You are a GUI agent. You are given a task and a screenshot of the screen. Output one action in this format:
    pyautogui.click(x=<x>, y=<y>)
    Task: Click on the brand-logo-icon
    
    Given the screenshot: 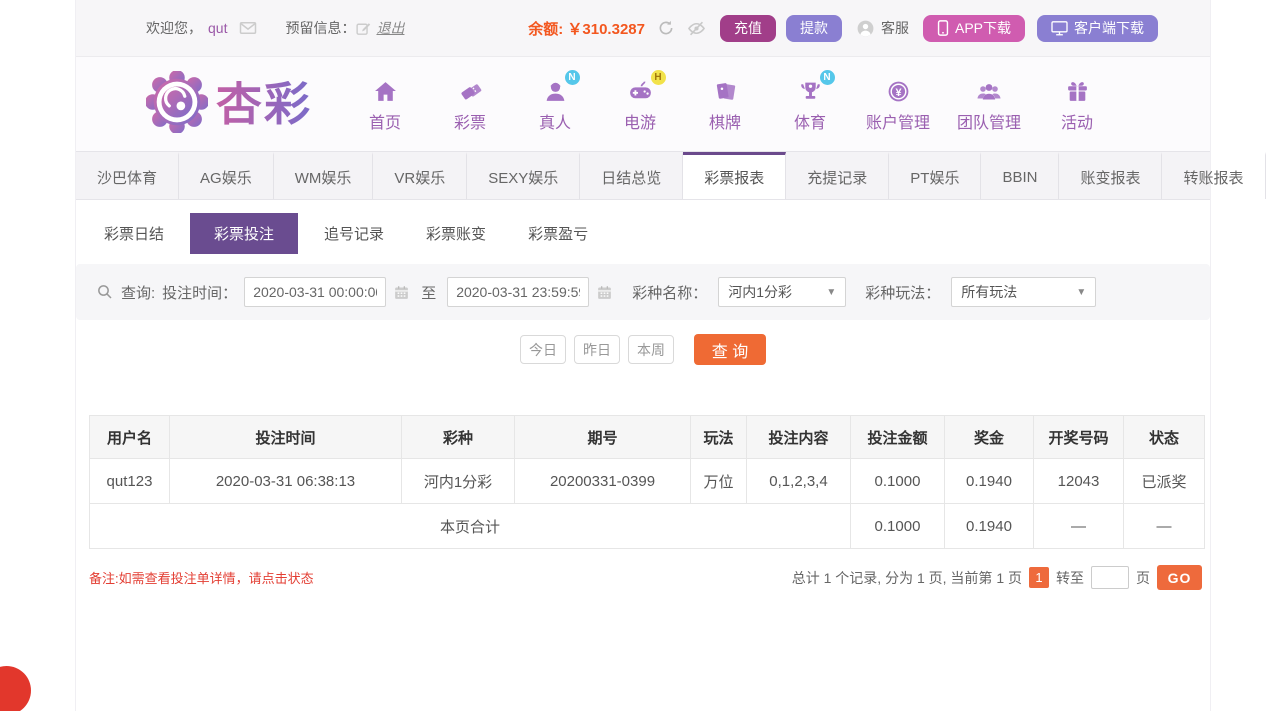 What is the action you would take?
    pyautogui.click(x=177, y=103)
    